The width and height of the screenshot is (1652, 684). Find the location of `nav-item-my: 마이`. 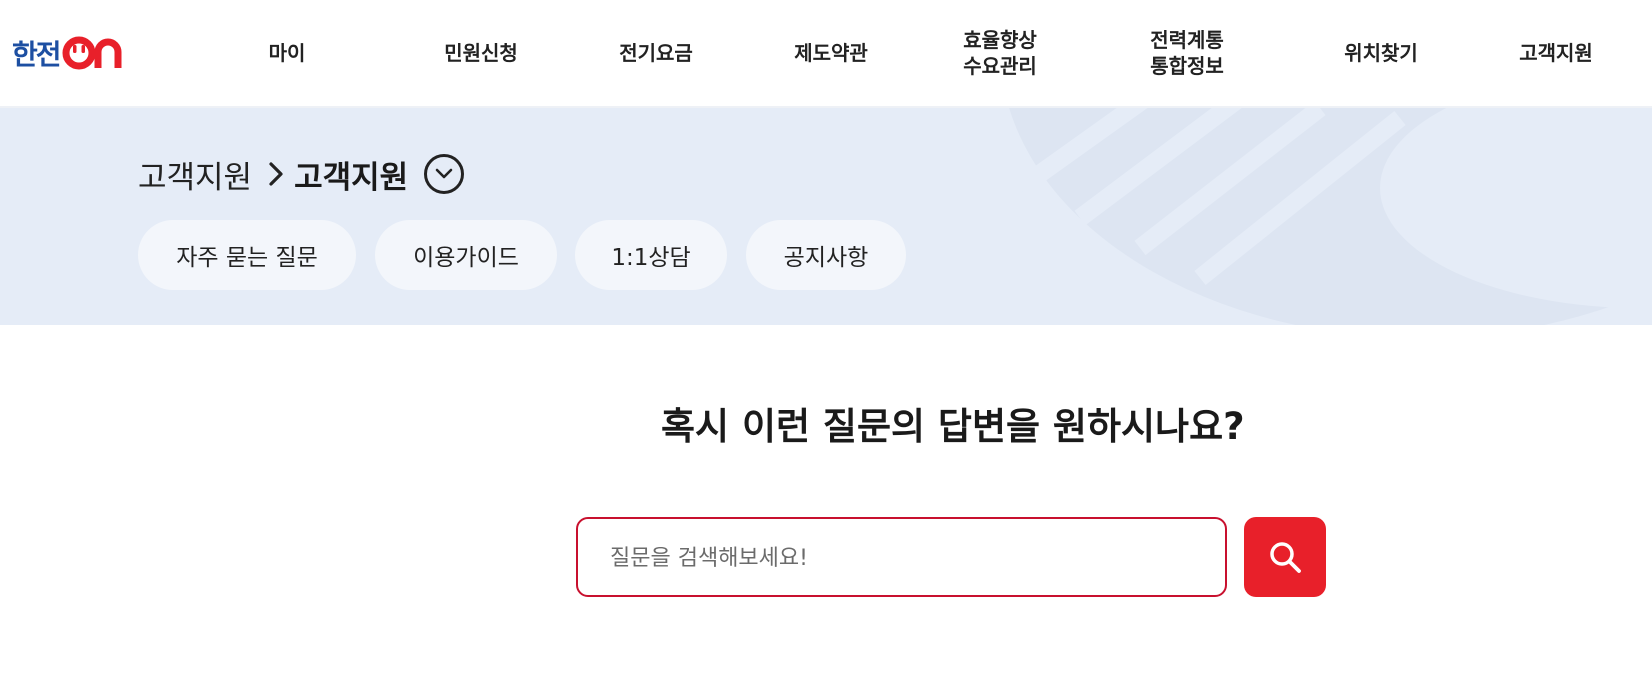

nav-item-my: 마이 is located at coordinates (287, 53).